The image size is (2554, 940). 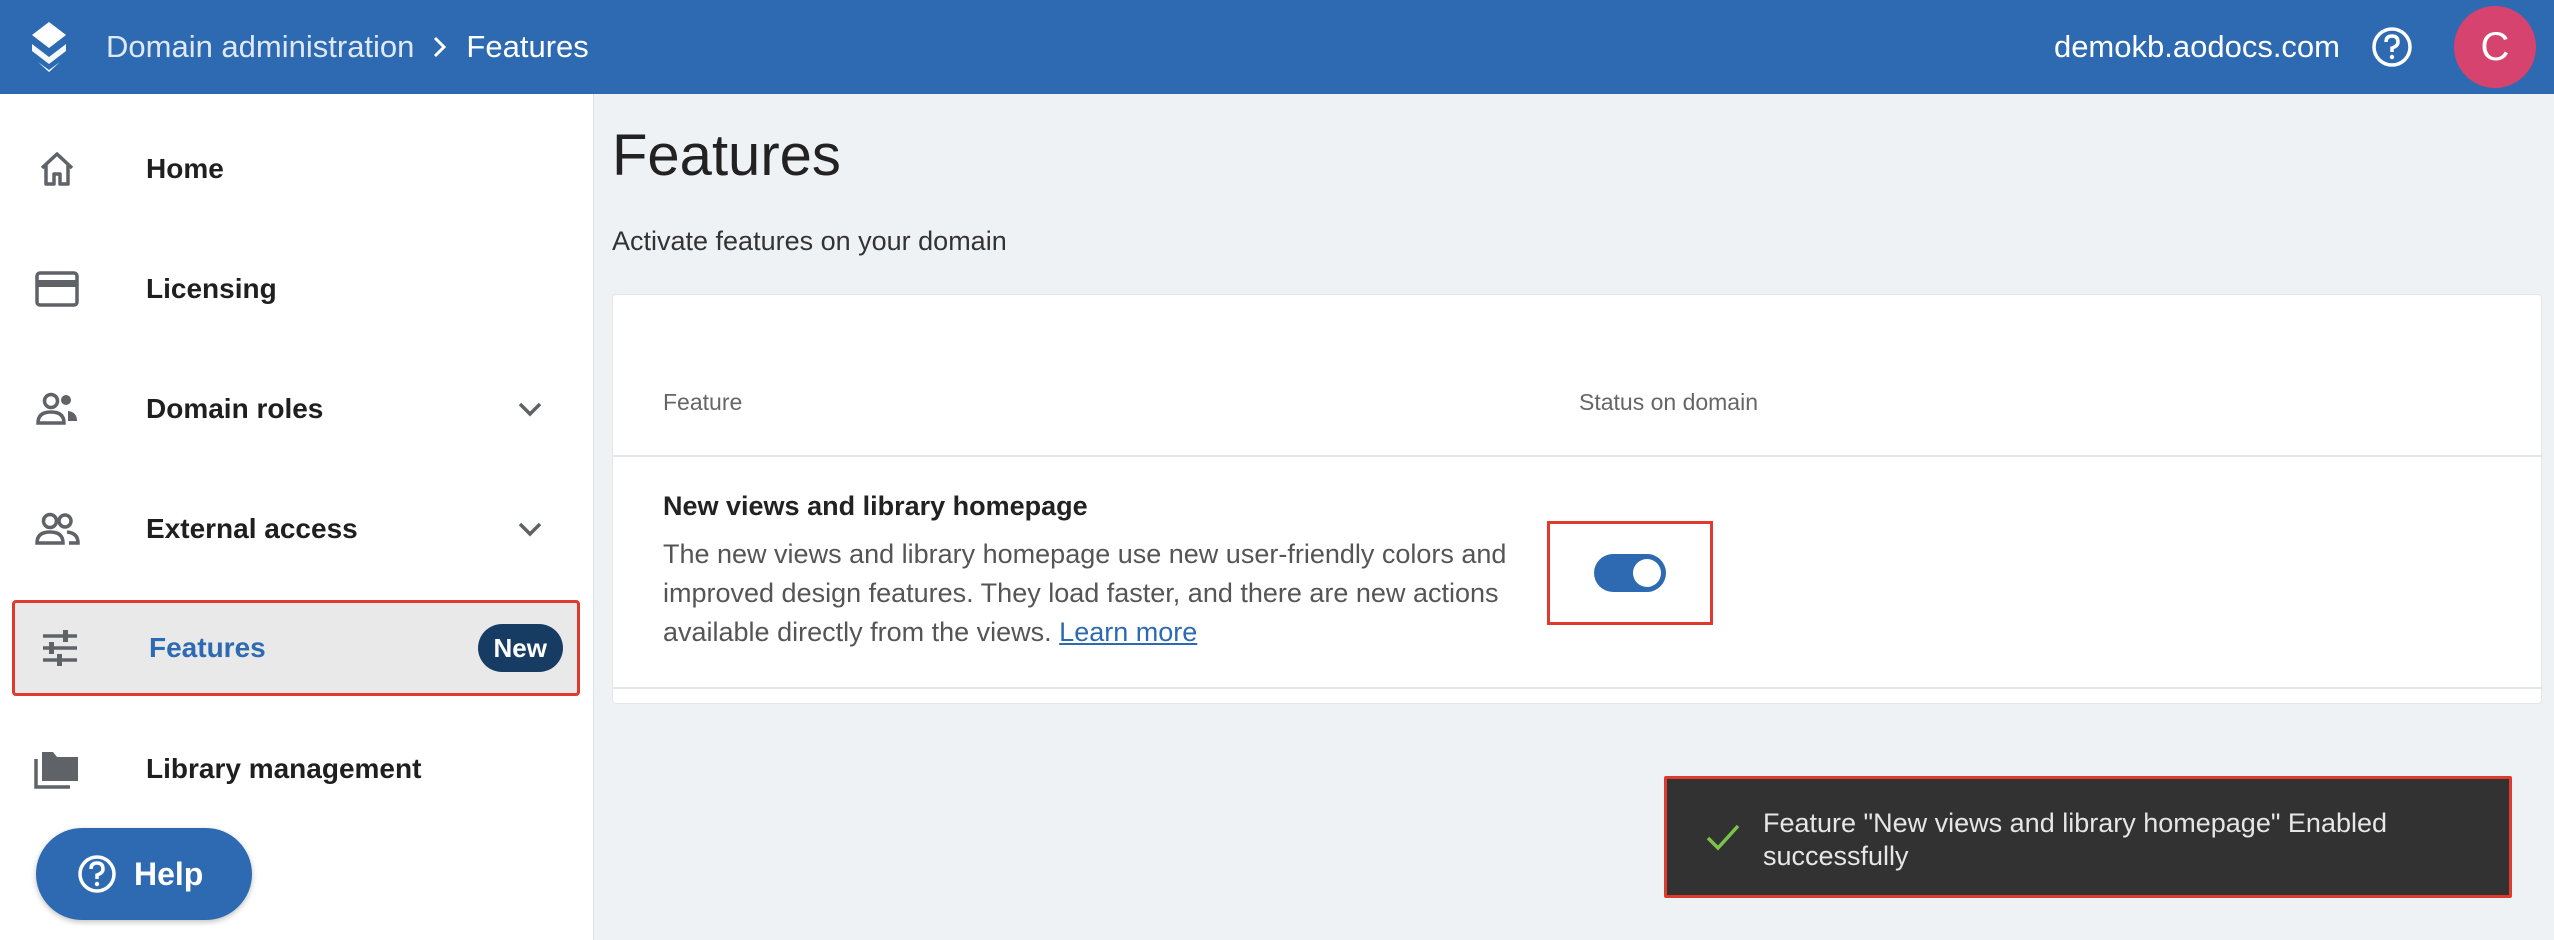 I want to click on page-title: Features, so click(x=726, y=155).